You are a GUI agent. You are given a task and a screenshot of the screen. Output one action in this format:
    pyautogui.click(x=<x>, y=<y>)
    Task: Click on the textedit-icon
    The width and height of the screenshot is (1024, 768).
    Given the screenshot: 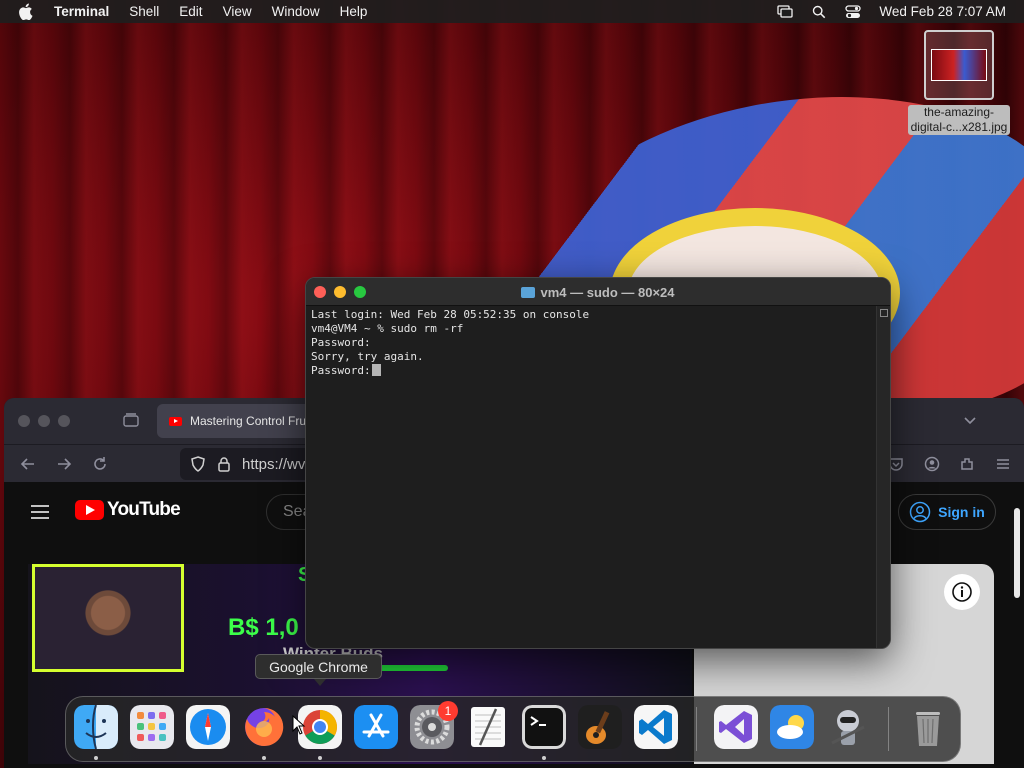 What is the action you would take?
    pyautogui.click(x=488, y=727)
    